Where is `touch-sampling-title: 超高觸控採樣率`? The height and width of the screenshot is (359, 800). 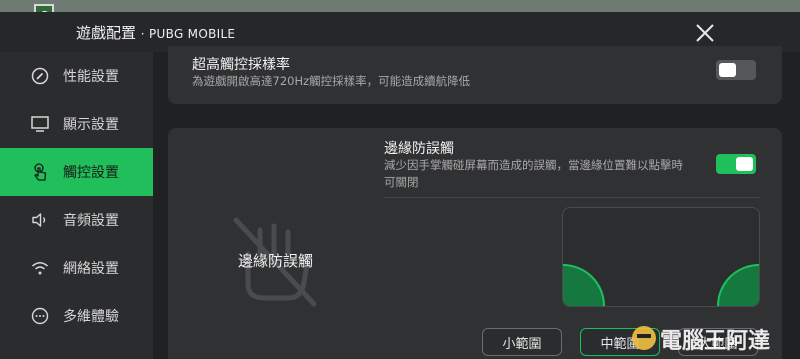
touch-sampling-title: 超高觸控採樣率 is located at coordinates (241, 65).